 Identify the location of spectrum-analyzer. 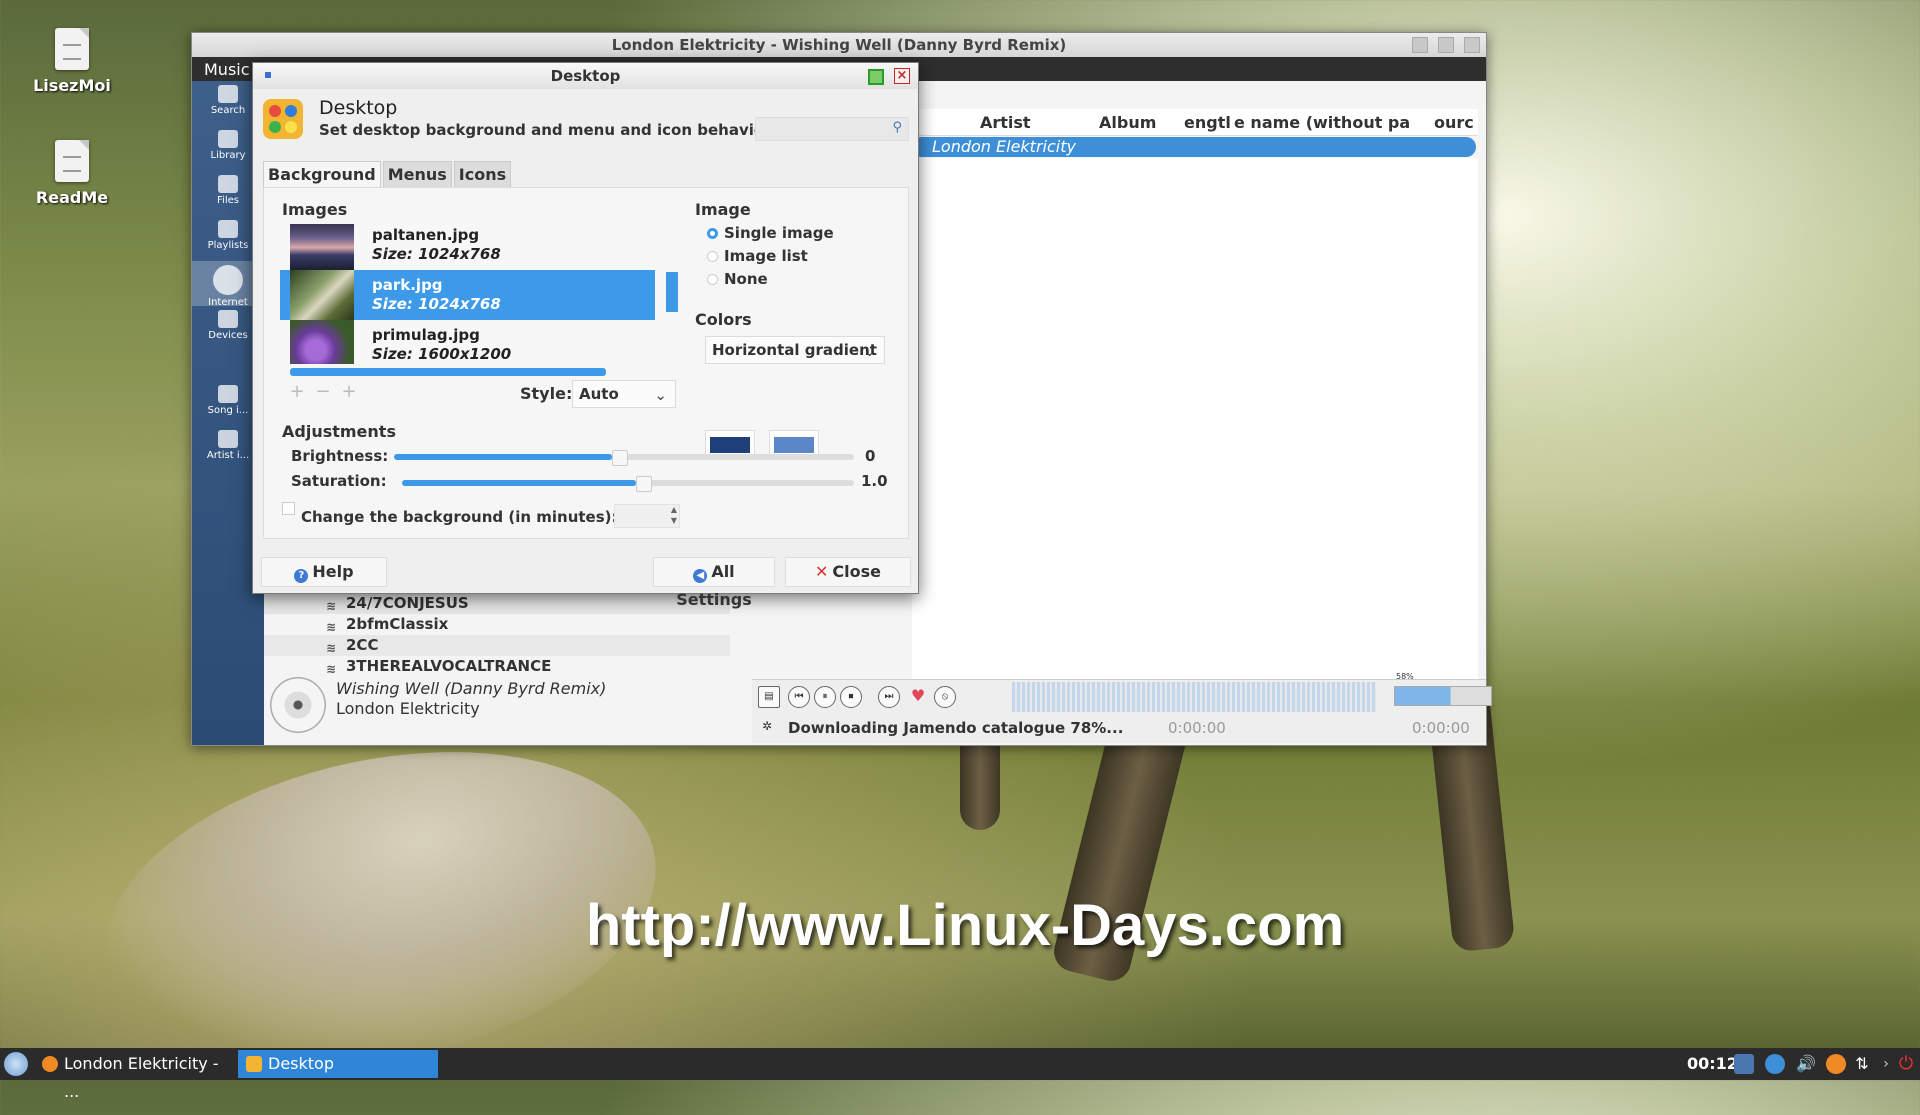
(1194, 697).